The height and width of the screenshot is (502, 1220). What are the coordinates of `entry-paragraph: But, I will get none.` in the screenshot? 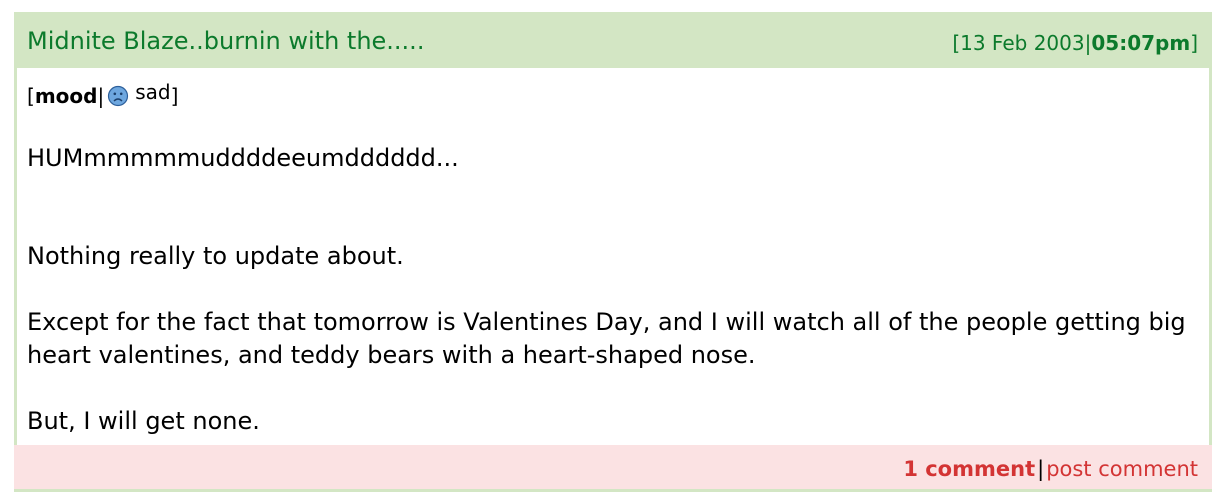 It's located at (143, 421).